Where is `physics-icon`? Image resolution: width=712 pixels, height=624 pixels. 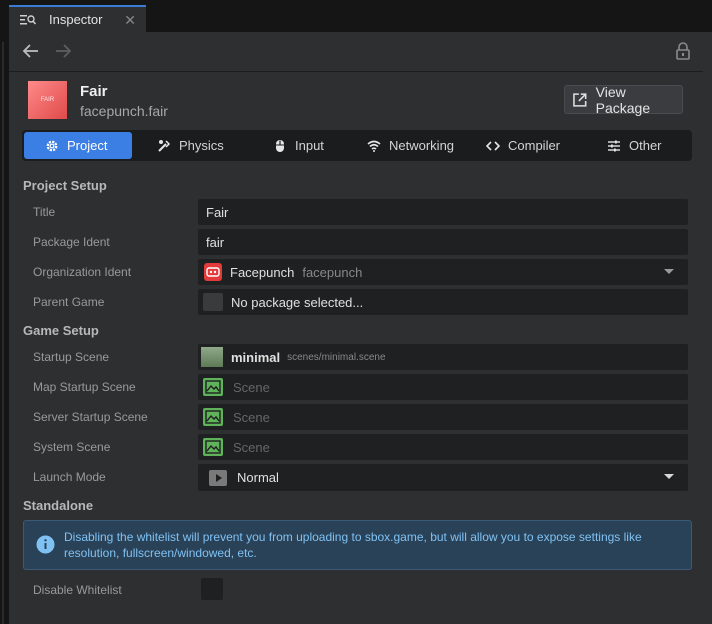
physics-icon is located at coordinates (164, 145).